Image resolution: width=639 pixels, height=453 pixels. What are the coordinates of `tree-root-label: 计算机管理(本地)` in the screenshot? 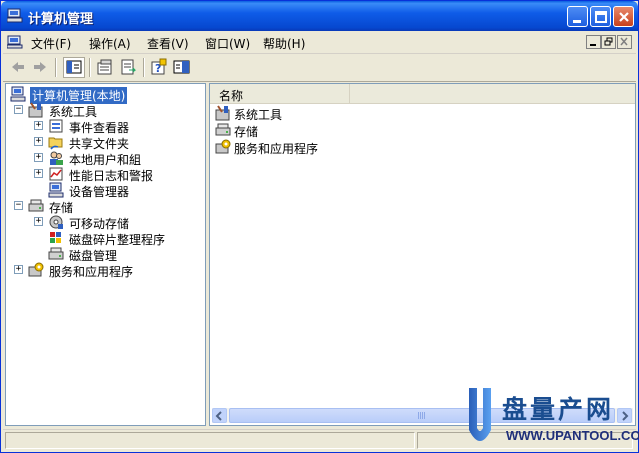 It's located at (78, 95).